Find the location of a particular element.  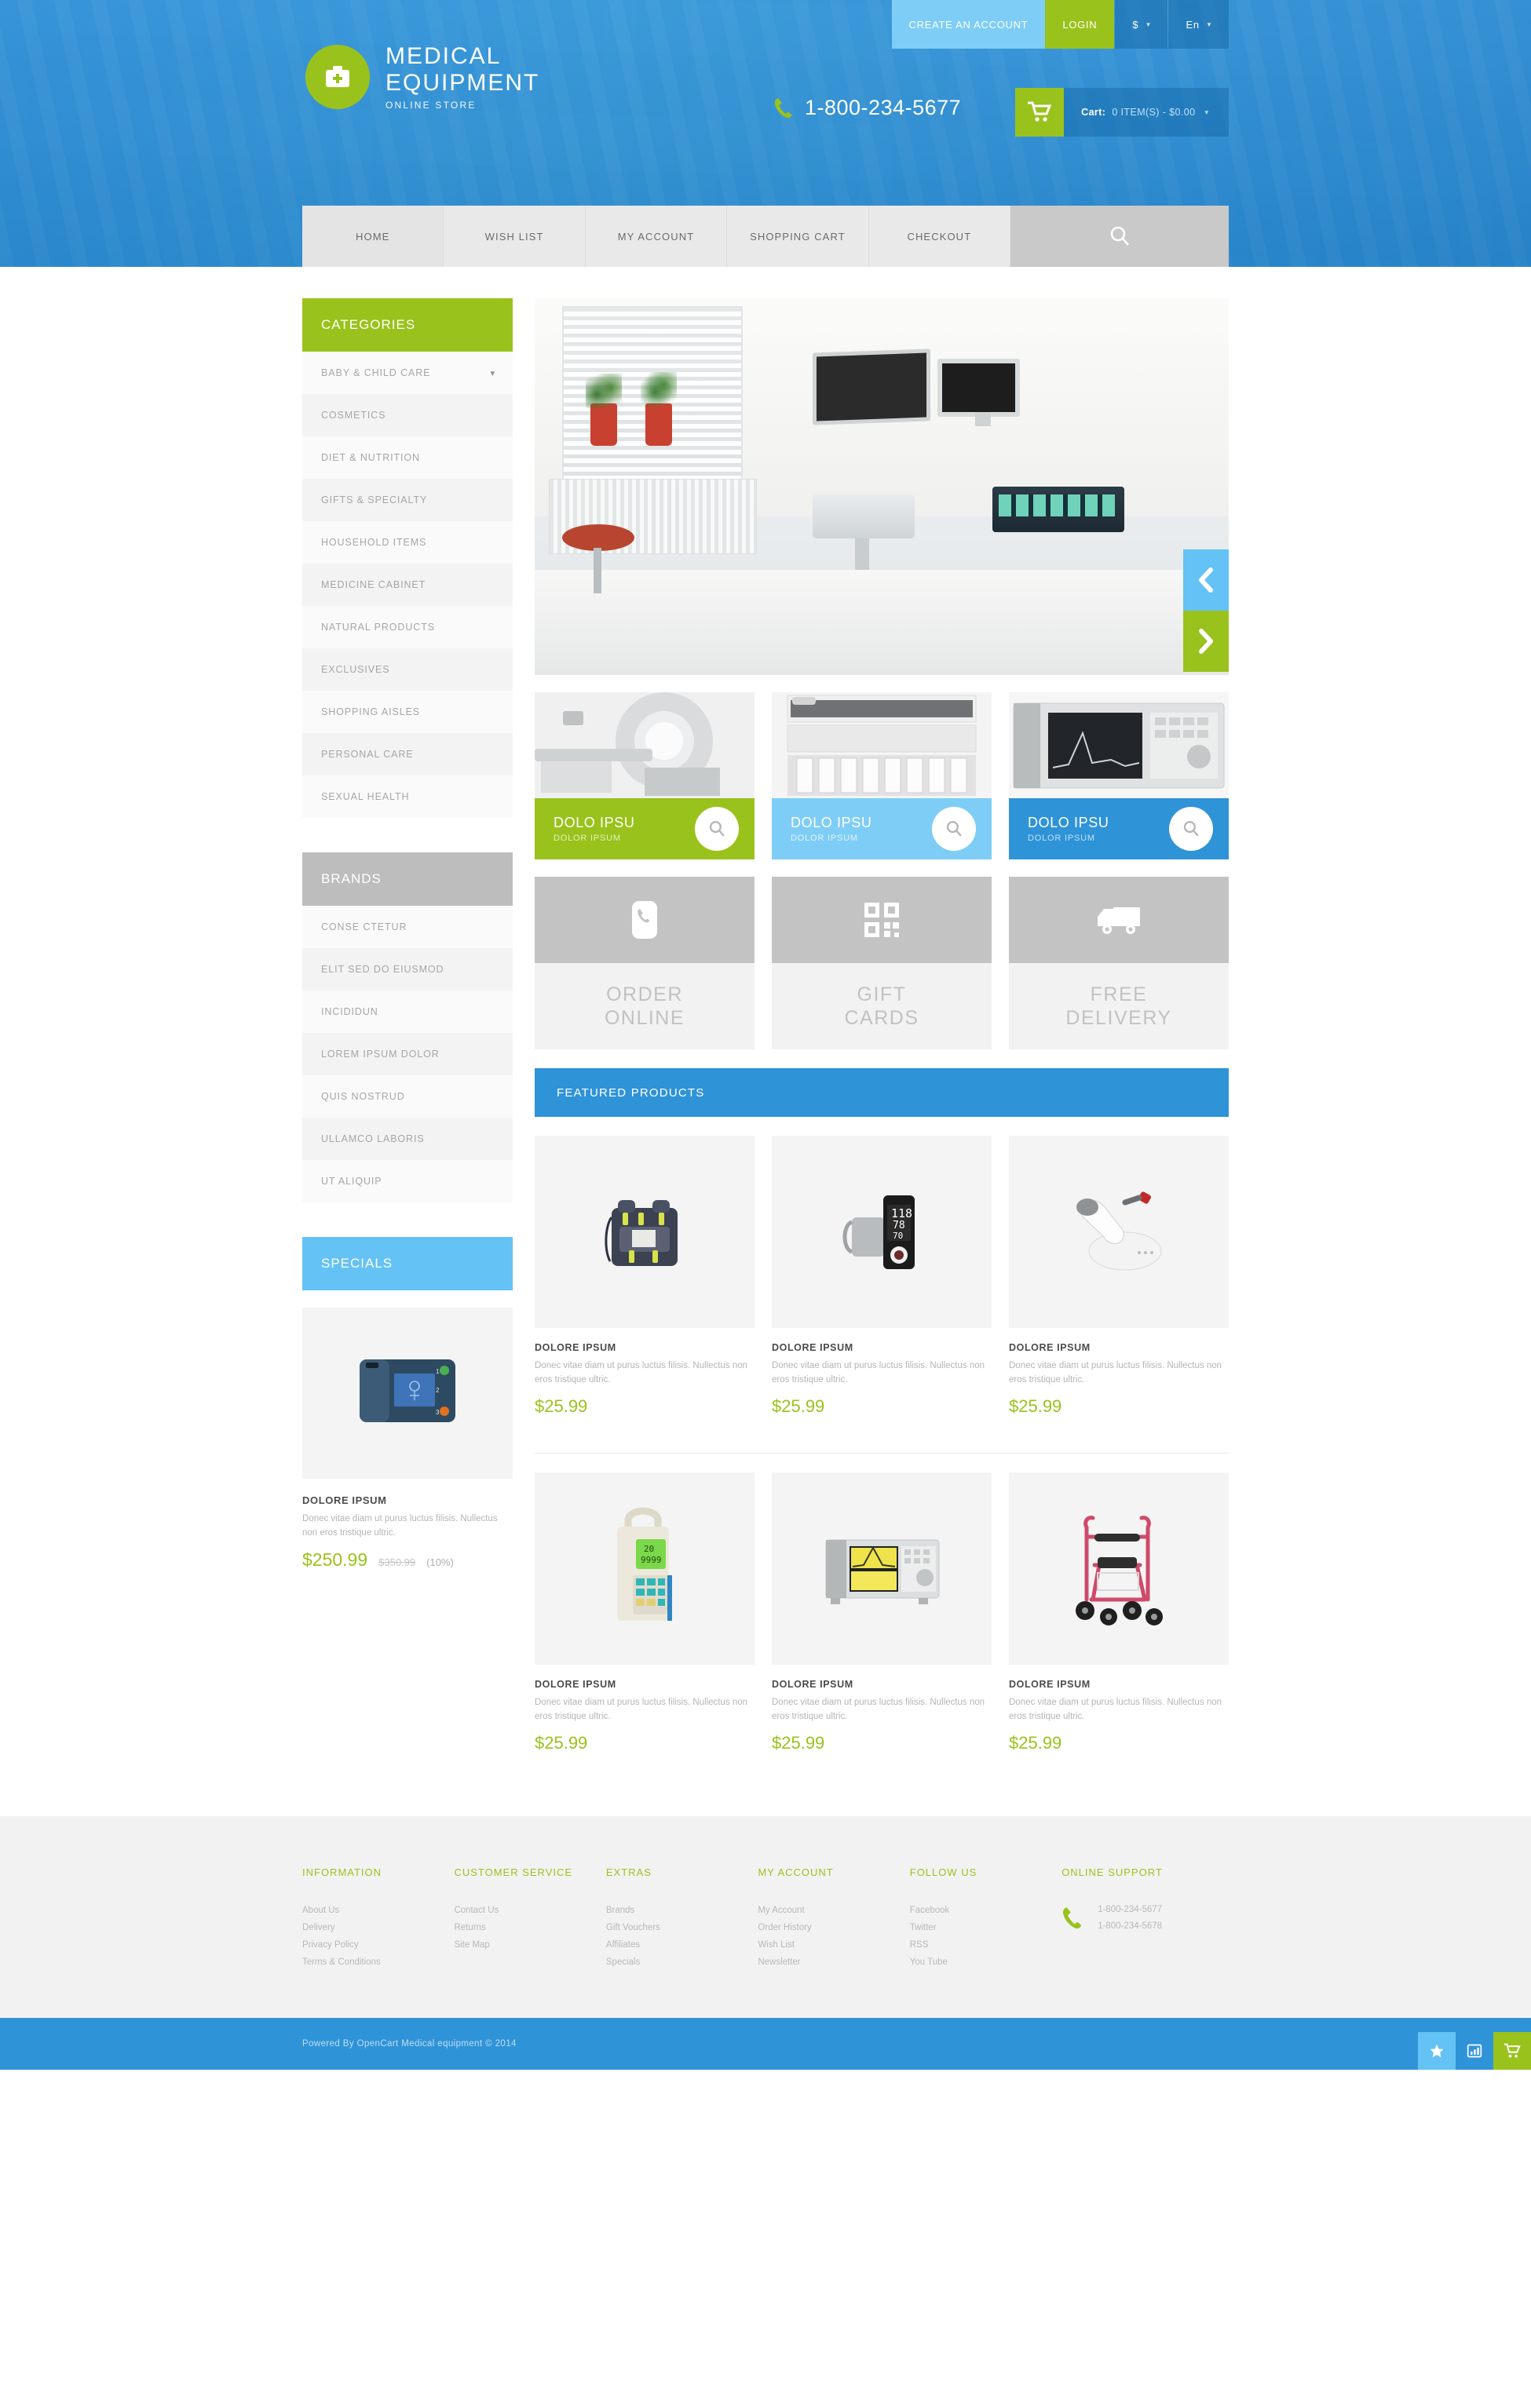

service-tile-gift-cards: GIFT CARDS is located at coordinates (882, 963).